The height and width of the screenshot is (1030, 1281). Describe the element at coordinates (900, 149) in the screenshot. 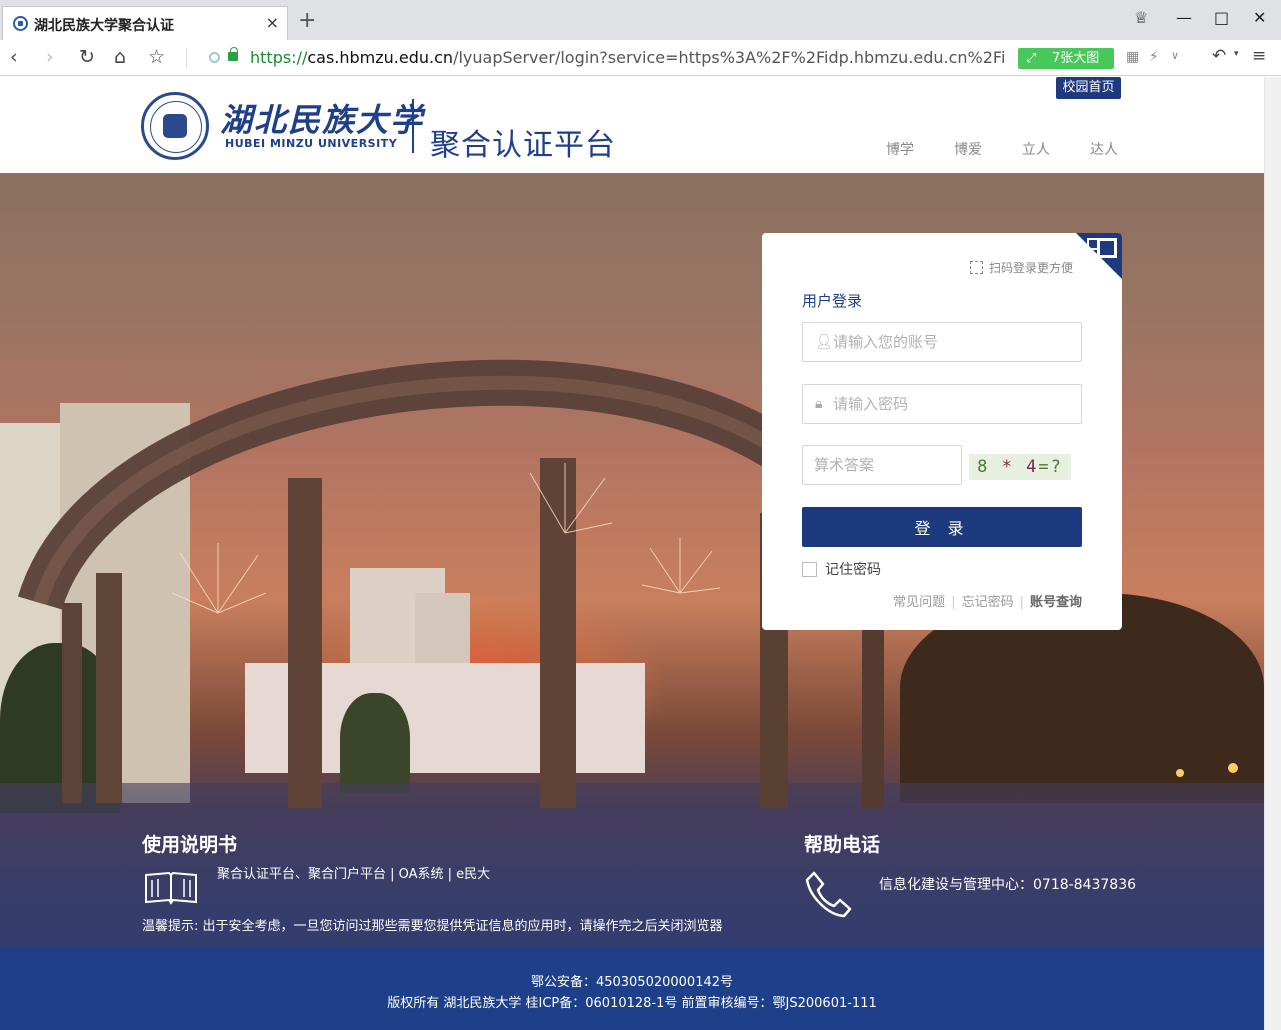

I see `nav-item-boxue: 博学` at that location.